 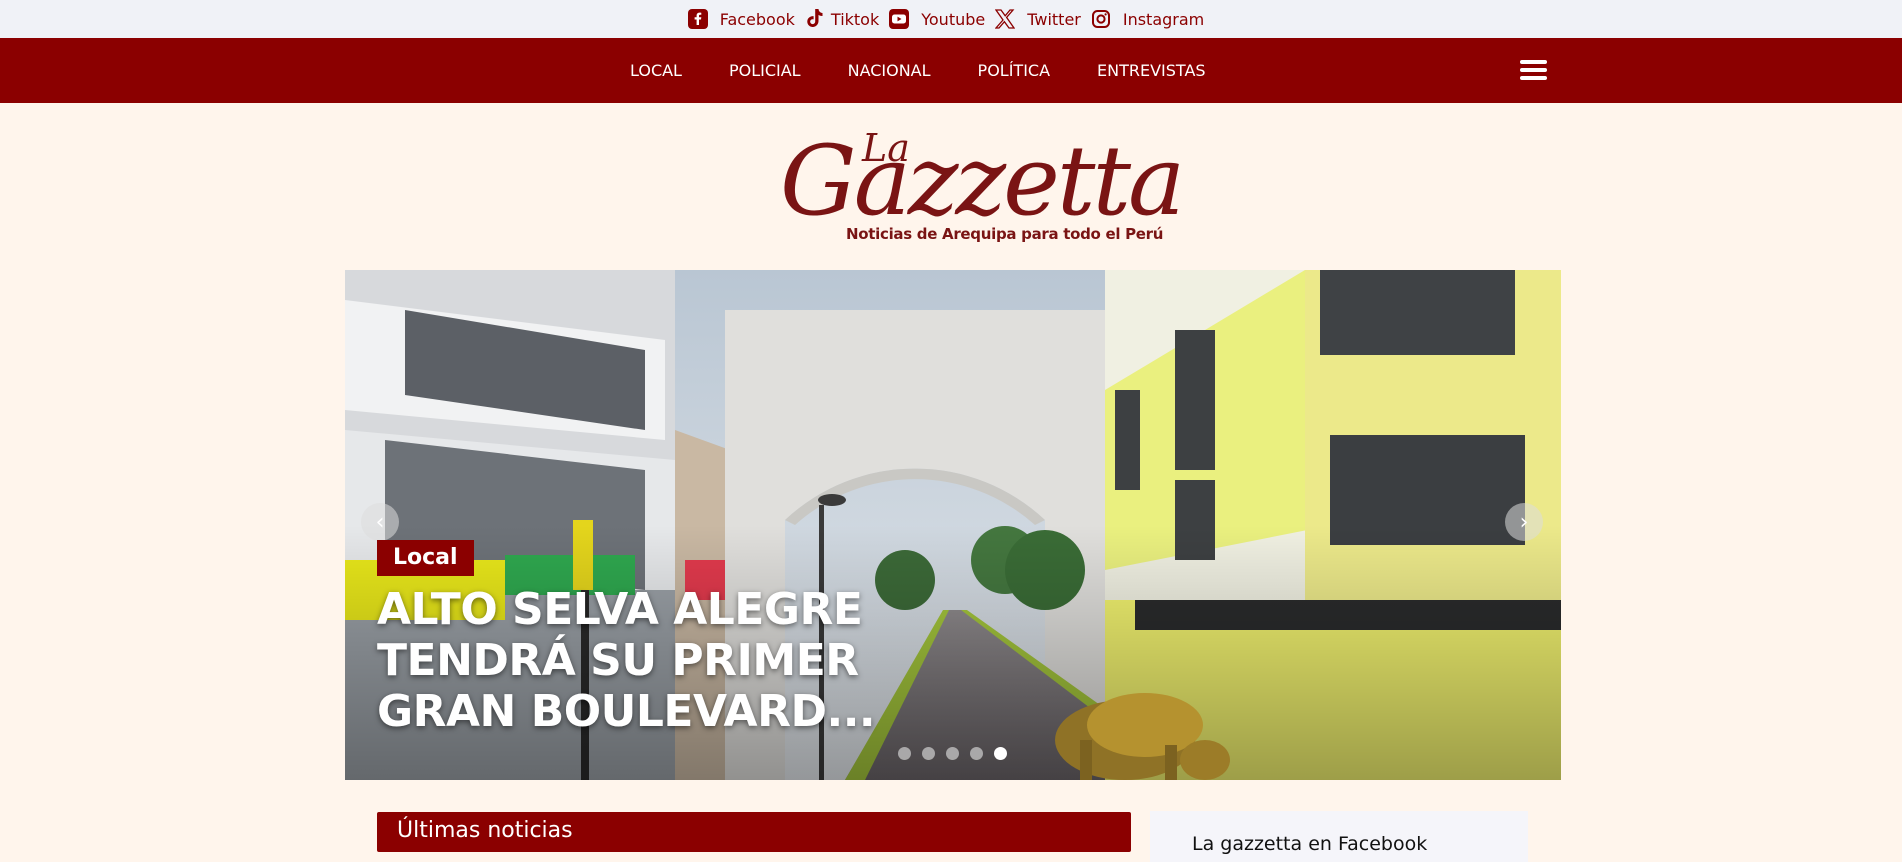 I want to click on facebook-widget: La gazzetta en Facebook, so click(x=1339, y=836).